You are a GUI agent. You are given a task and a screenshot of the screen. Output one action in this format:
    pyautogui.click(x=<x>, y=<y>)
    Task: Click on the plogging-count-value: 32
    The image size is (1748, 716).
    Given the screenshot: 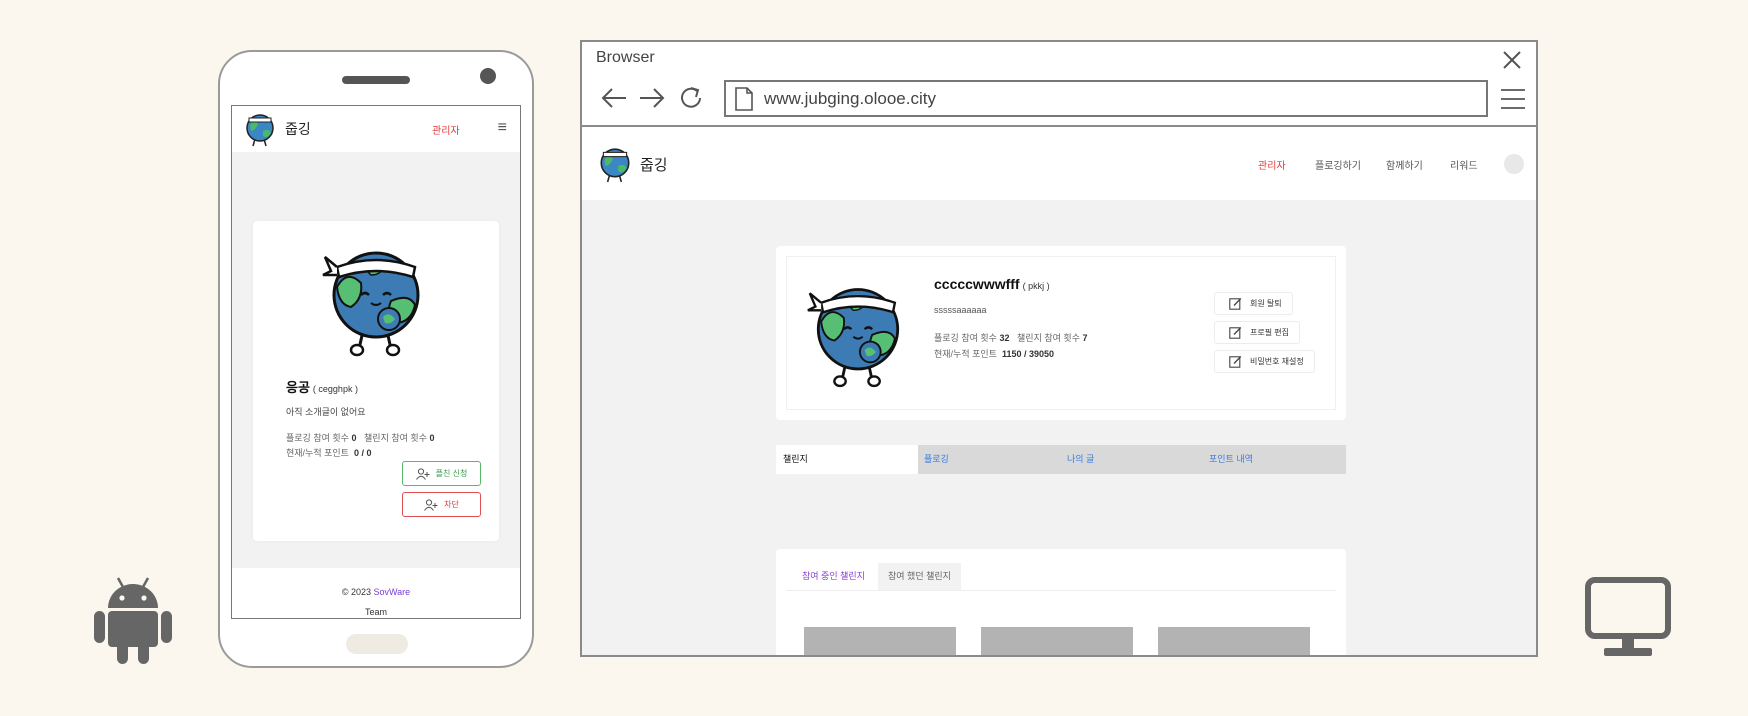 What is the action you would take?
    pyautogui.click(x=1004, y=338)
    